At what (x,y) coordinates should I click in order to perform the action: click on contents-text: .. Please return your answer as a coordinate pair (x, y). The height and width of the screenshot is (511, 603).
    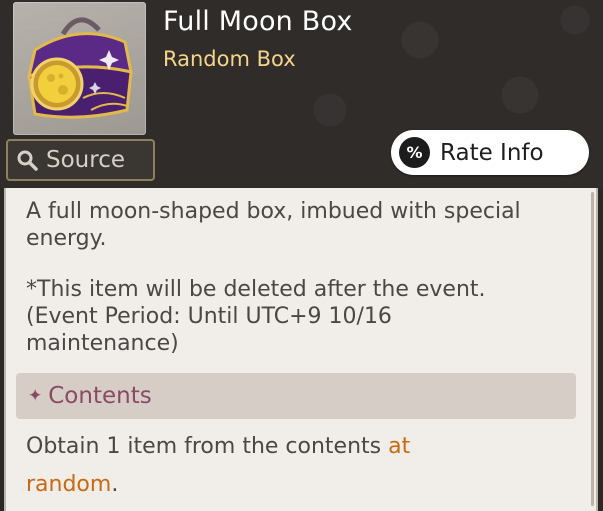
    Looking at the image, I should click on (115, 484).